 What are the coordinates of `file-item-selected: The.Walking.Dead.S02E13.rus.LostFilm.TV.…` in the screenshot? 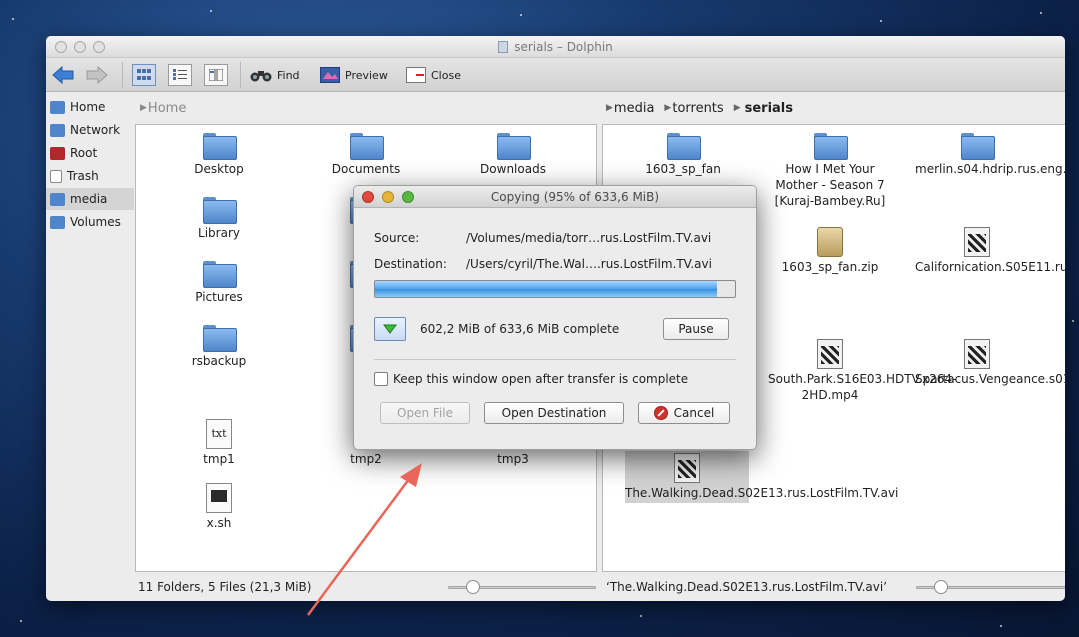 It's located at (762, 477).